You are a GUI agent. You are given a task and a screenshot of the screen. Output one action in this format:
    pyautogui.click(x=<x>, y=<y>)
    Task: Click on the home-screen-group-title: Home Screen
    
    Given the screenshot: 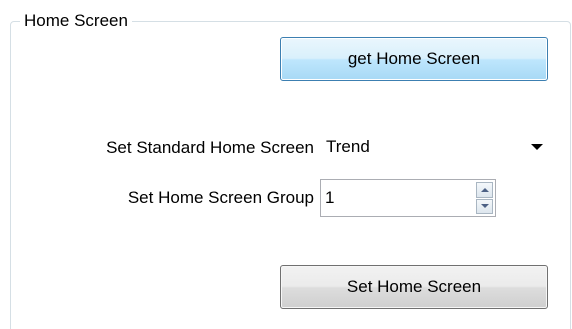 What is the action you would take?
    pyautogui.click(x=76, y=21)
    